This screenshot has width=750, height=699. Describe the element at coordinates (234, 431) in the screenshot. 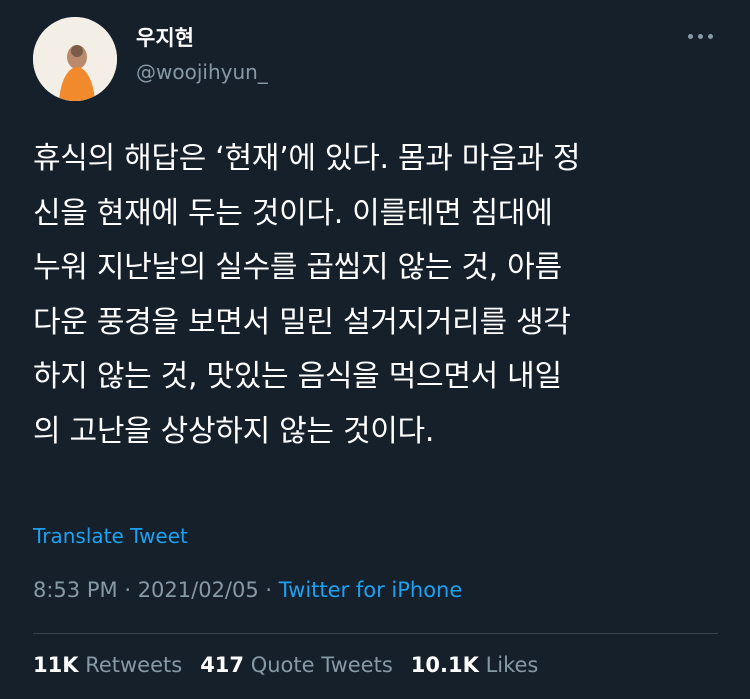

I see `tweet-text-line: 의 고난을 상상하지 않는 것이다.` at that location.